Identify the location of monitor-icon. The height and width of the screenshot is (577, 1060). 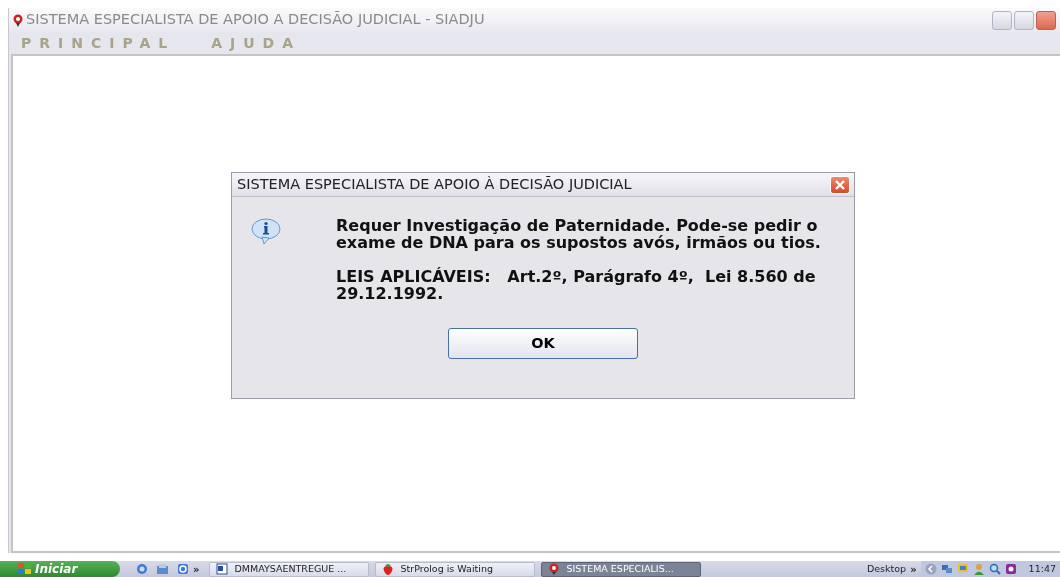
(962, 569).